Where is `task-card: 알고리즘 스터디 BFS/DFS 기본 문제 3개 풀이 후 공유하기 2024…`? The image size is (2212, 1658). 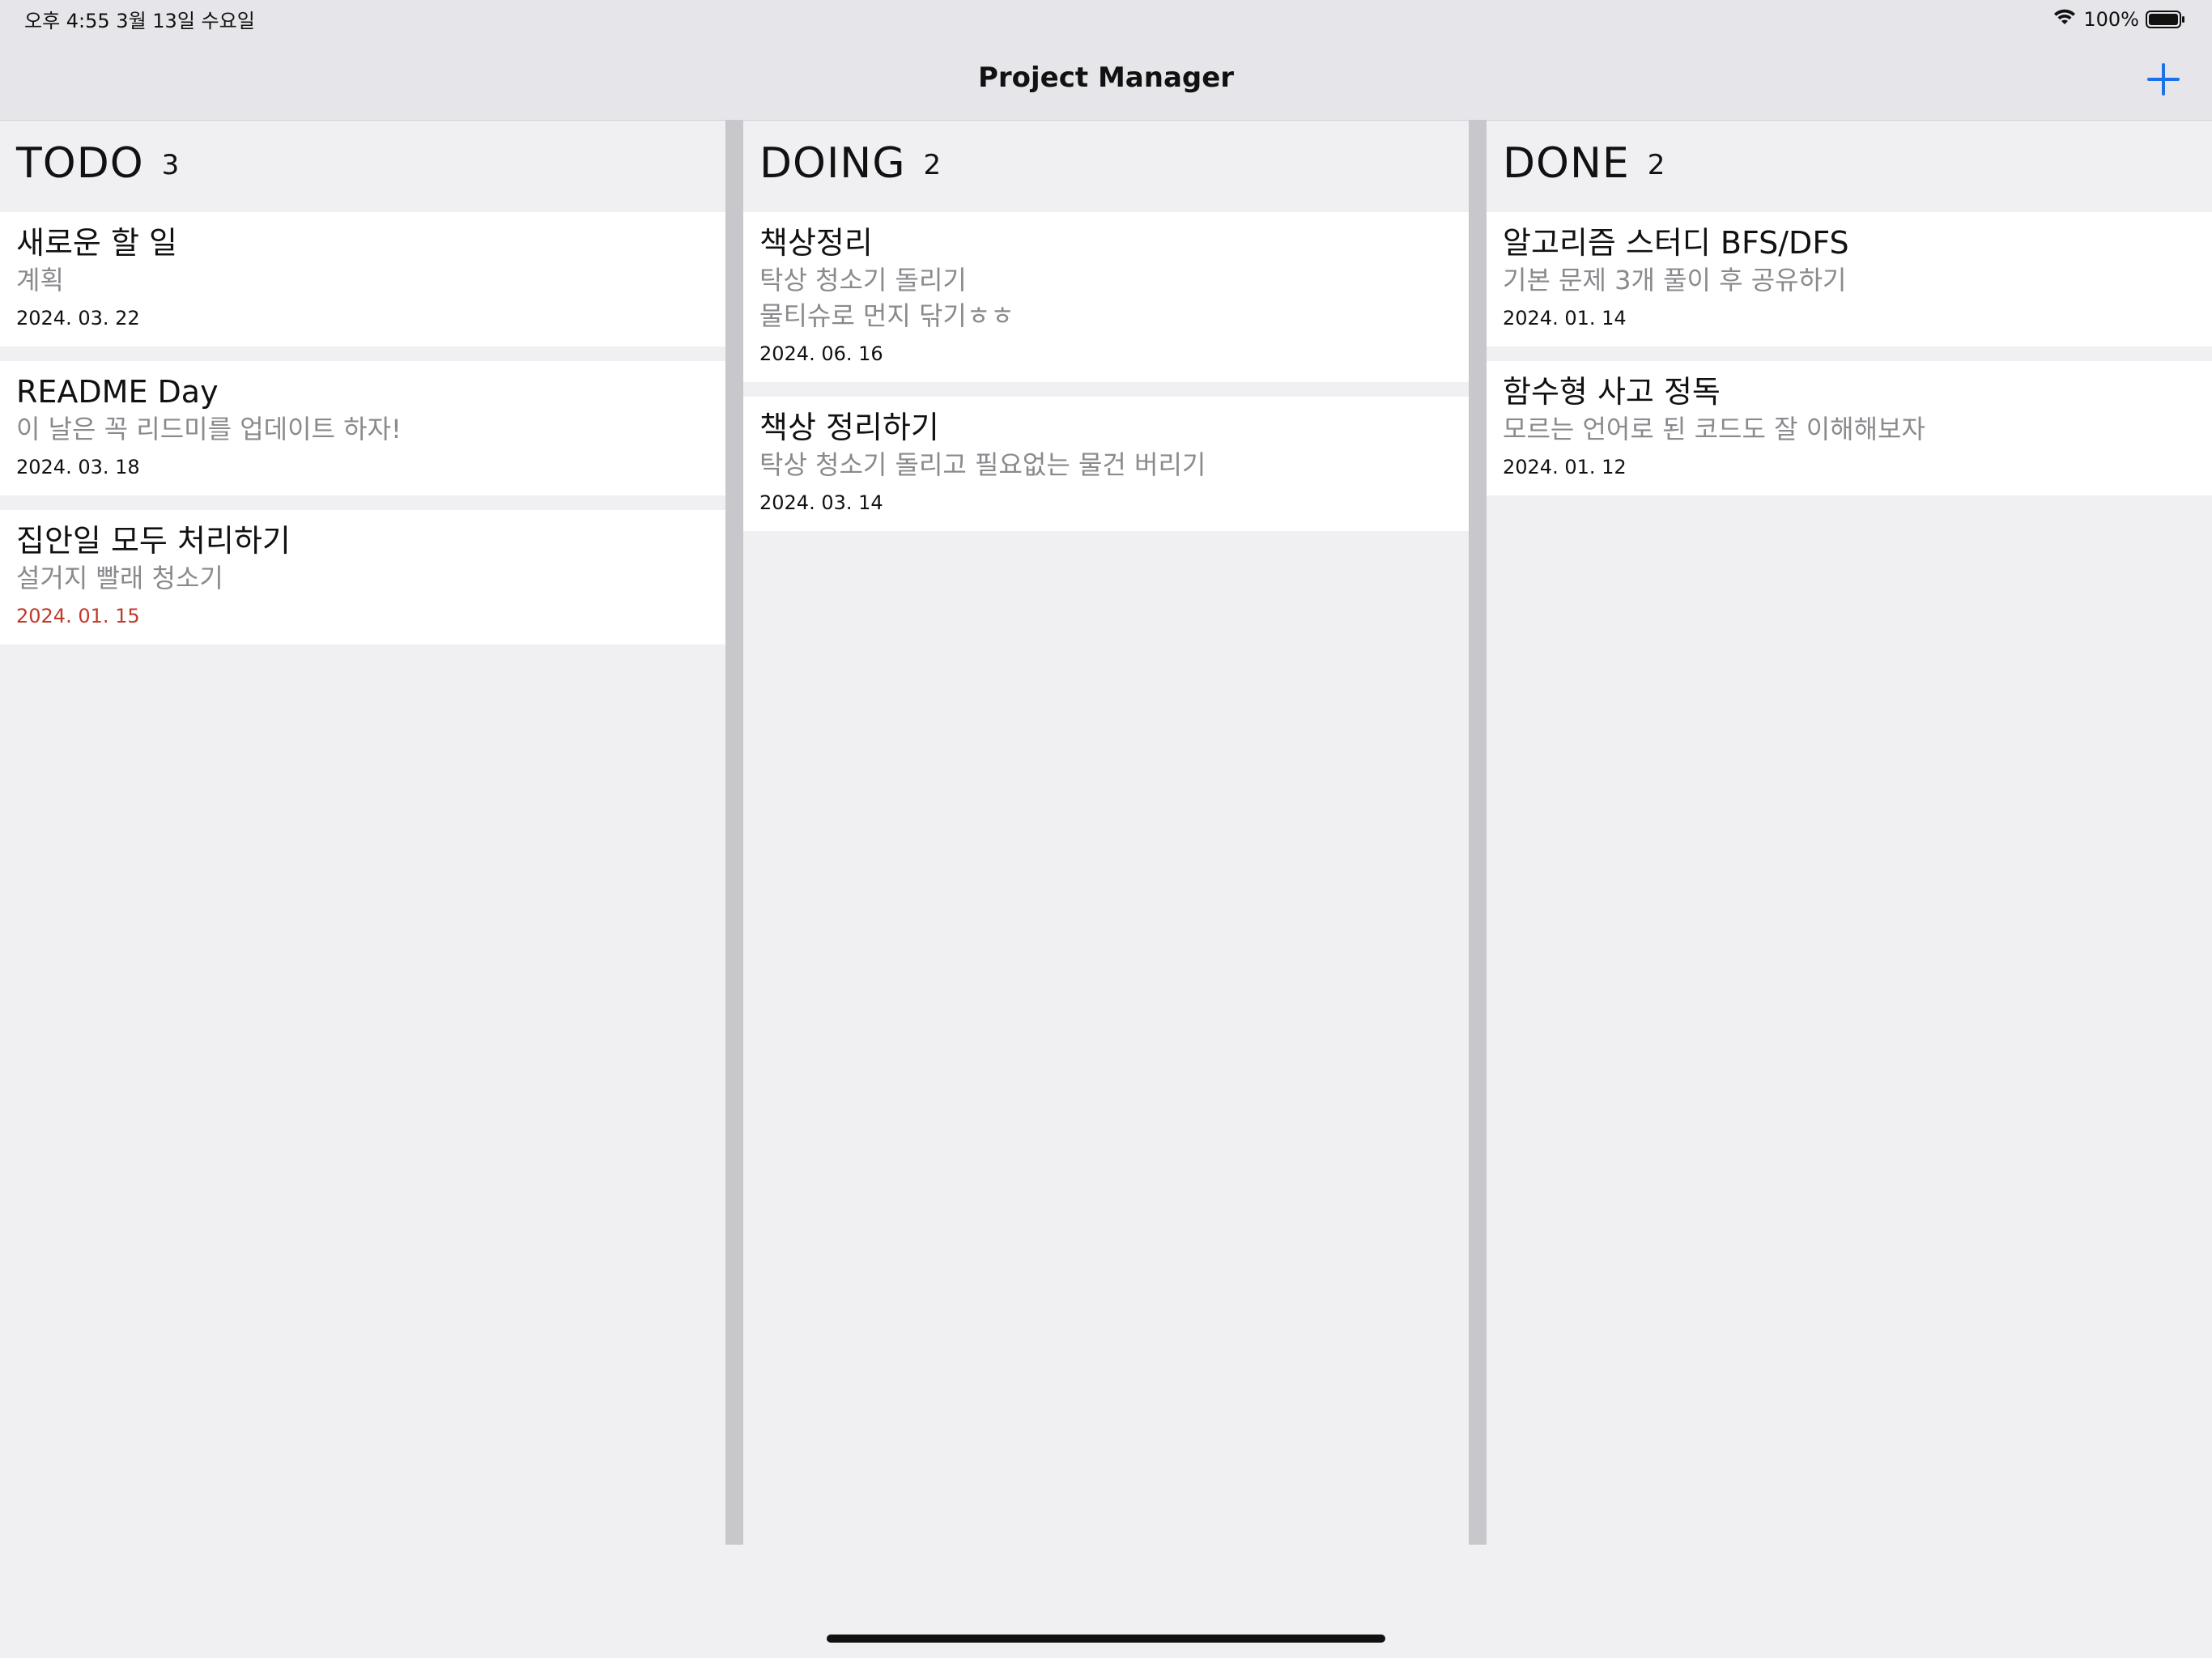 task-card: 알고리즘 스터디 BFS/DFS 기본 문제 3개 풀이 후 공유하기 2024… is located at coordinates (1849, 279).